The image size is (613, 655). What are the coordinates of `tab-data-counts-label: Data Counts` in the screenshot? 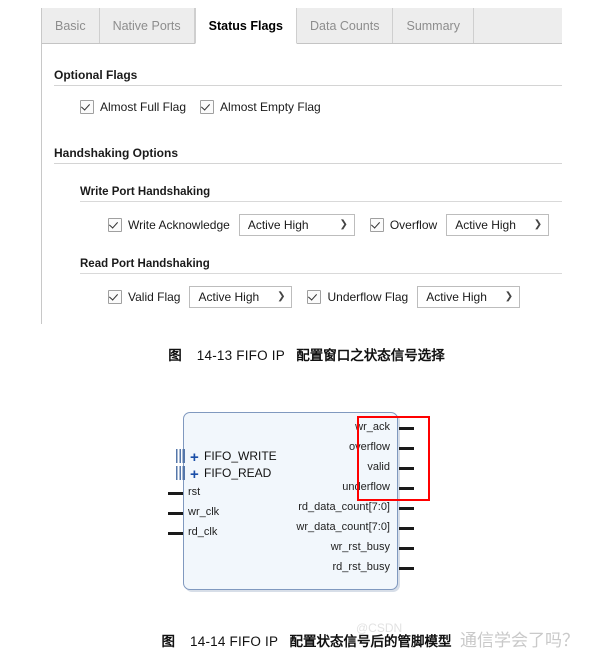 It's located at (345, 25).